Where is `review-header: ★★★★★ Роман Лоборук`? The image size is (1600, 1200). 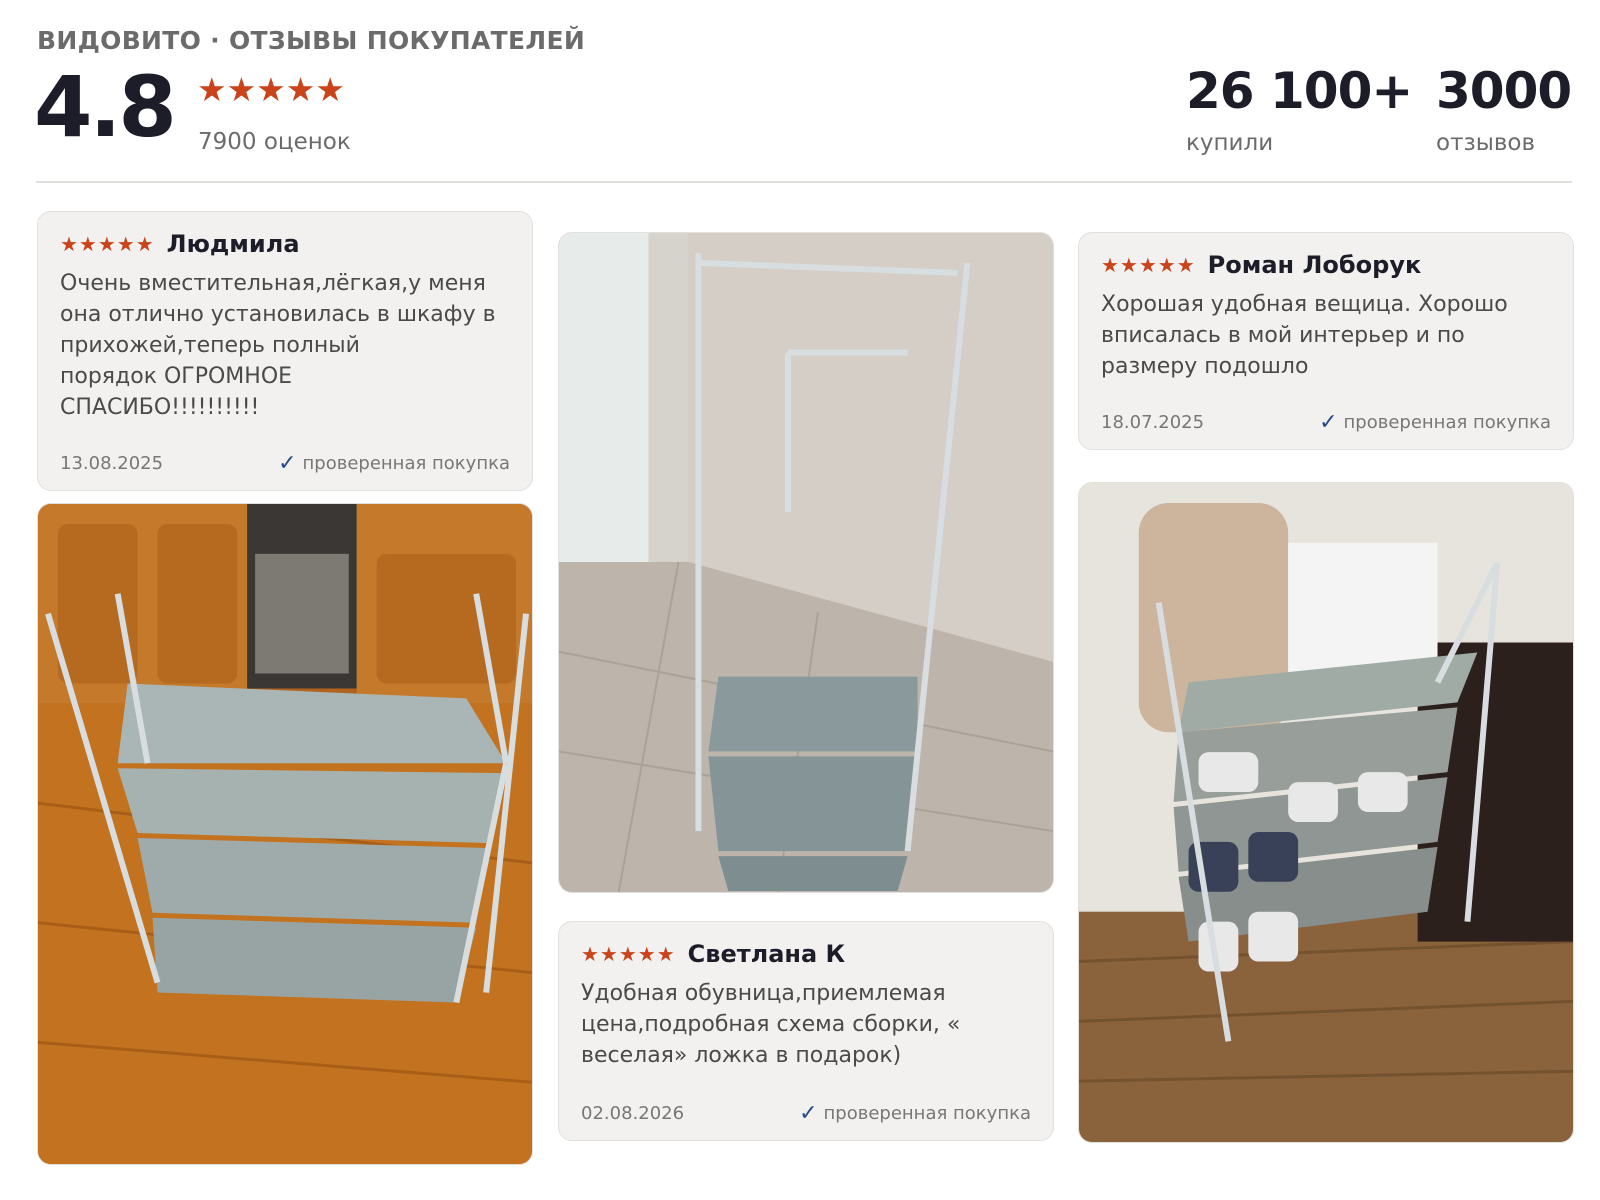
review-header: ★★★★★ Роман Лоборук is located at coordinates (1326, 265).